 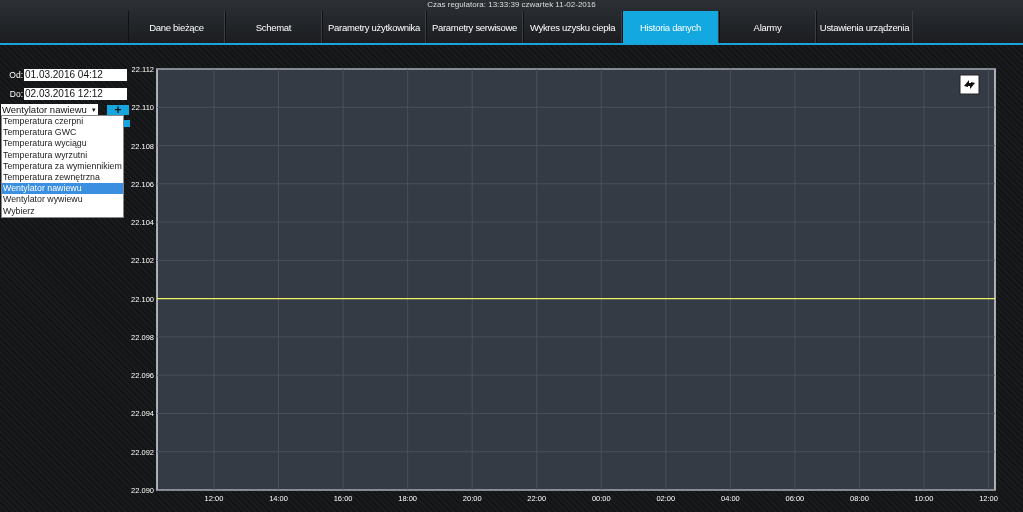 What do you see at coordinates (75, 74) in the screenshot?
I see `from-date-field: 01.03.2016 04:12` at bounding box center [75, 74].